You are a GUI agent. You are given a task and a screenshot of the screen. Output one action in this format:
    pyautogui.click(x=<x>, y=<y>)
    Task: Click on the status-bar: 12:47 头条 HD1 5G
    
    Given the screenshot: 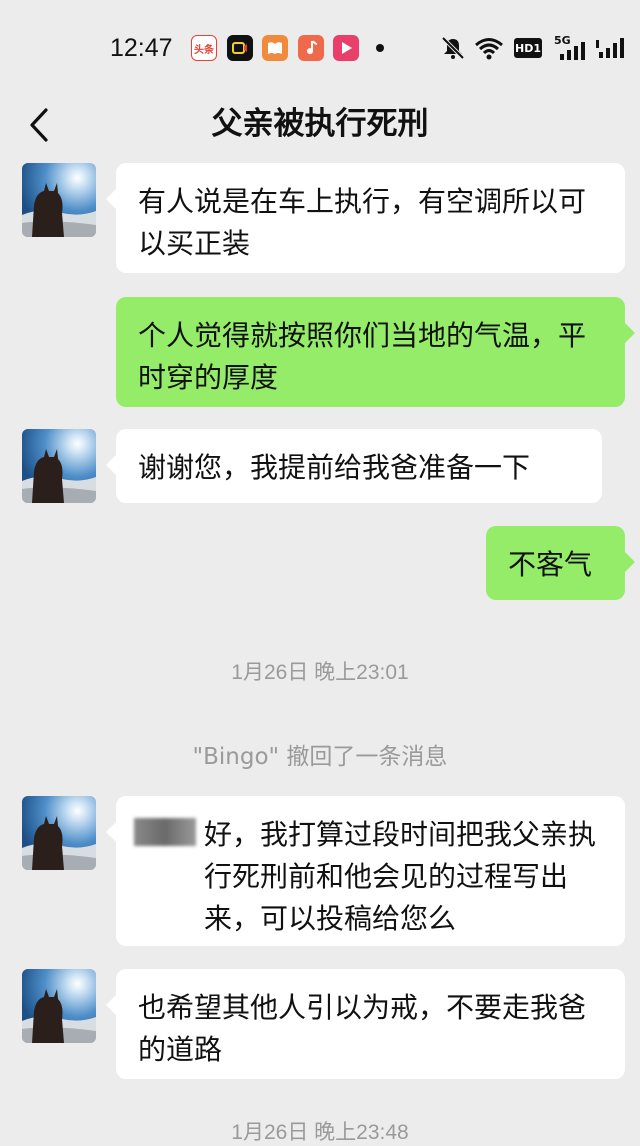 What is the action you would take?
    pyautogui.click(x=320, y=46)
    